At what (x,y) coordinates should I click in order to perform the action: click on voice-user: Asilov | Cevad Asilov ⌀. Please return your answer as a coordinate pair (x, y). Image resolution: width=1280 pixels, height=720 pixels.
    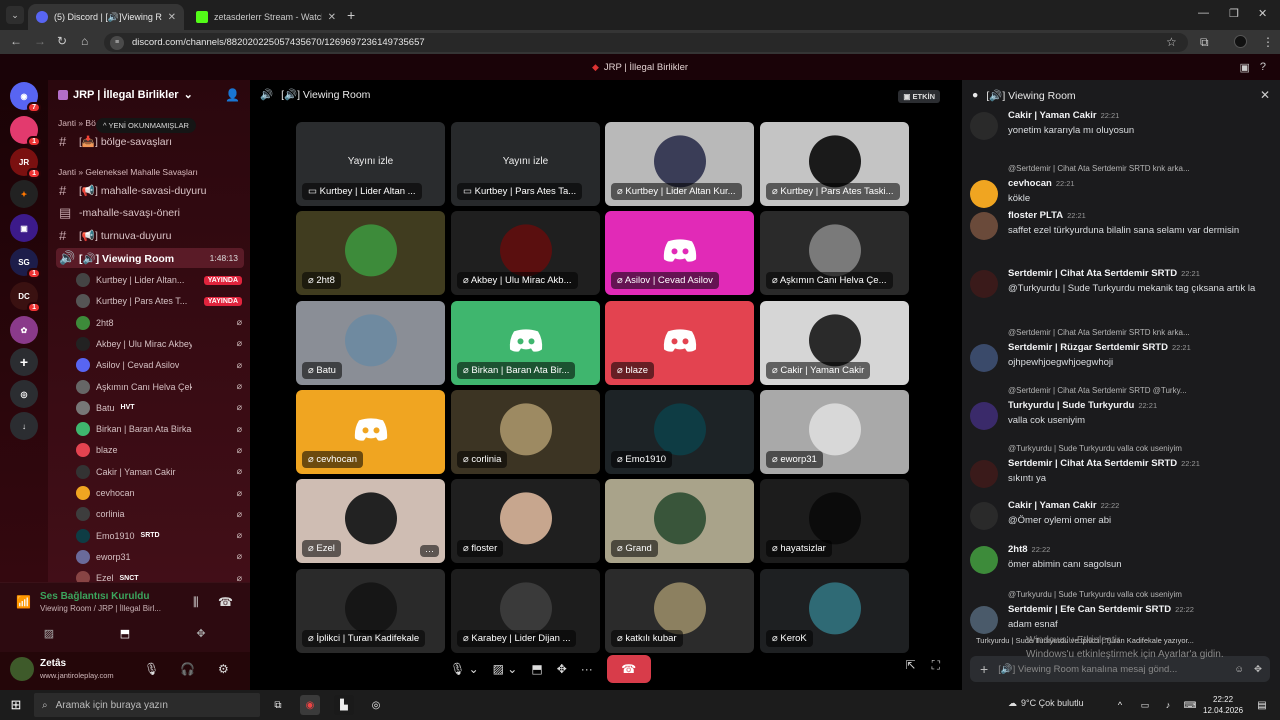
    Looking at the image, I should click on (159, 365).